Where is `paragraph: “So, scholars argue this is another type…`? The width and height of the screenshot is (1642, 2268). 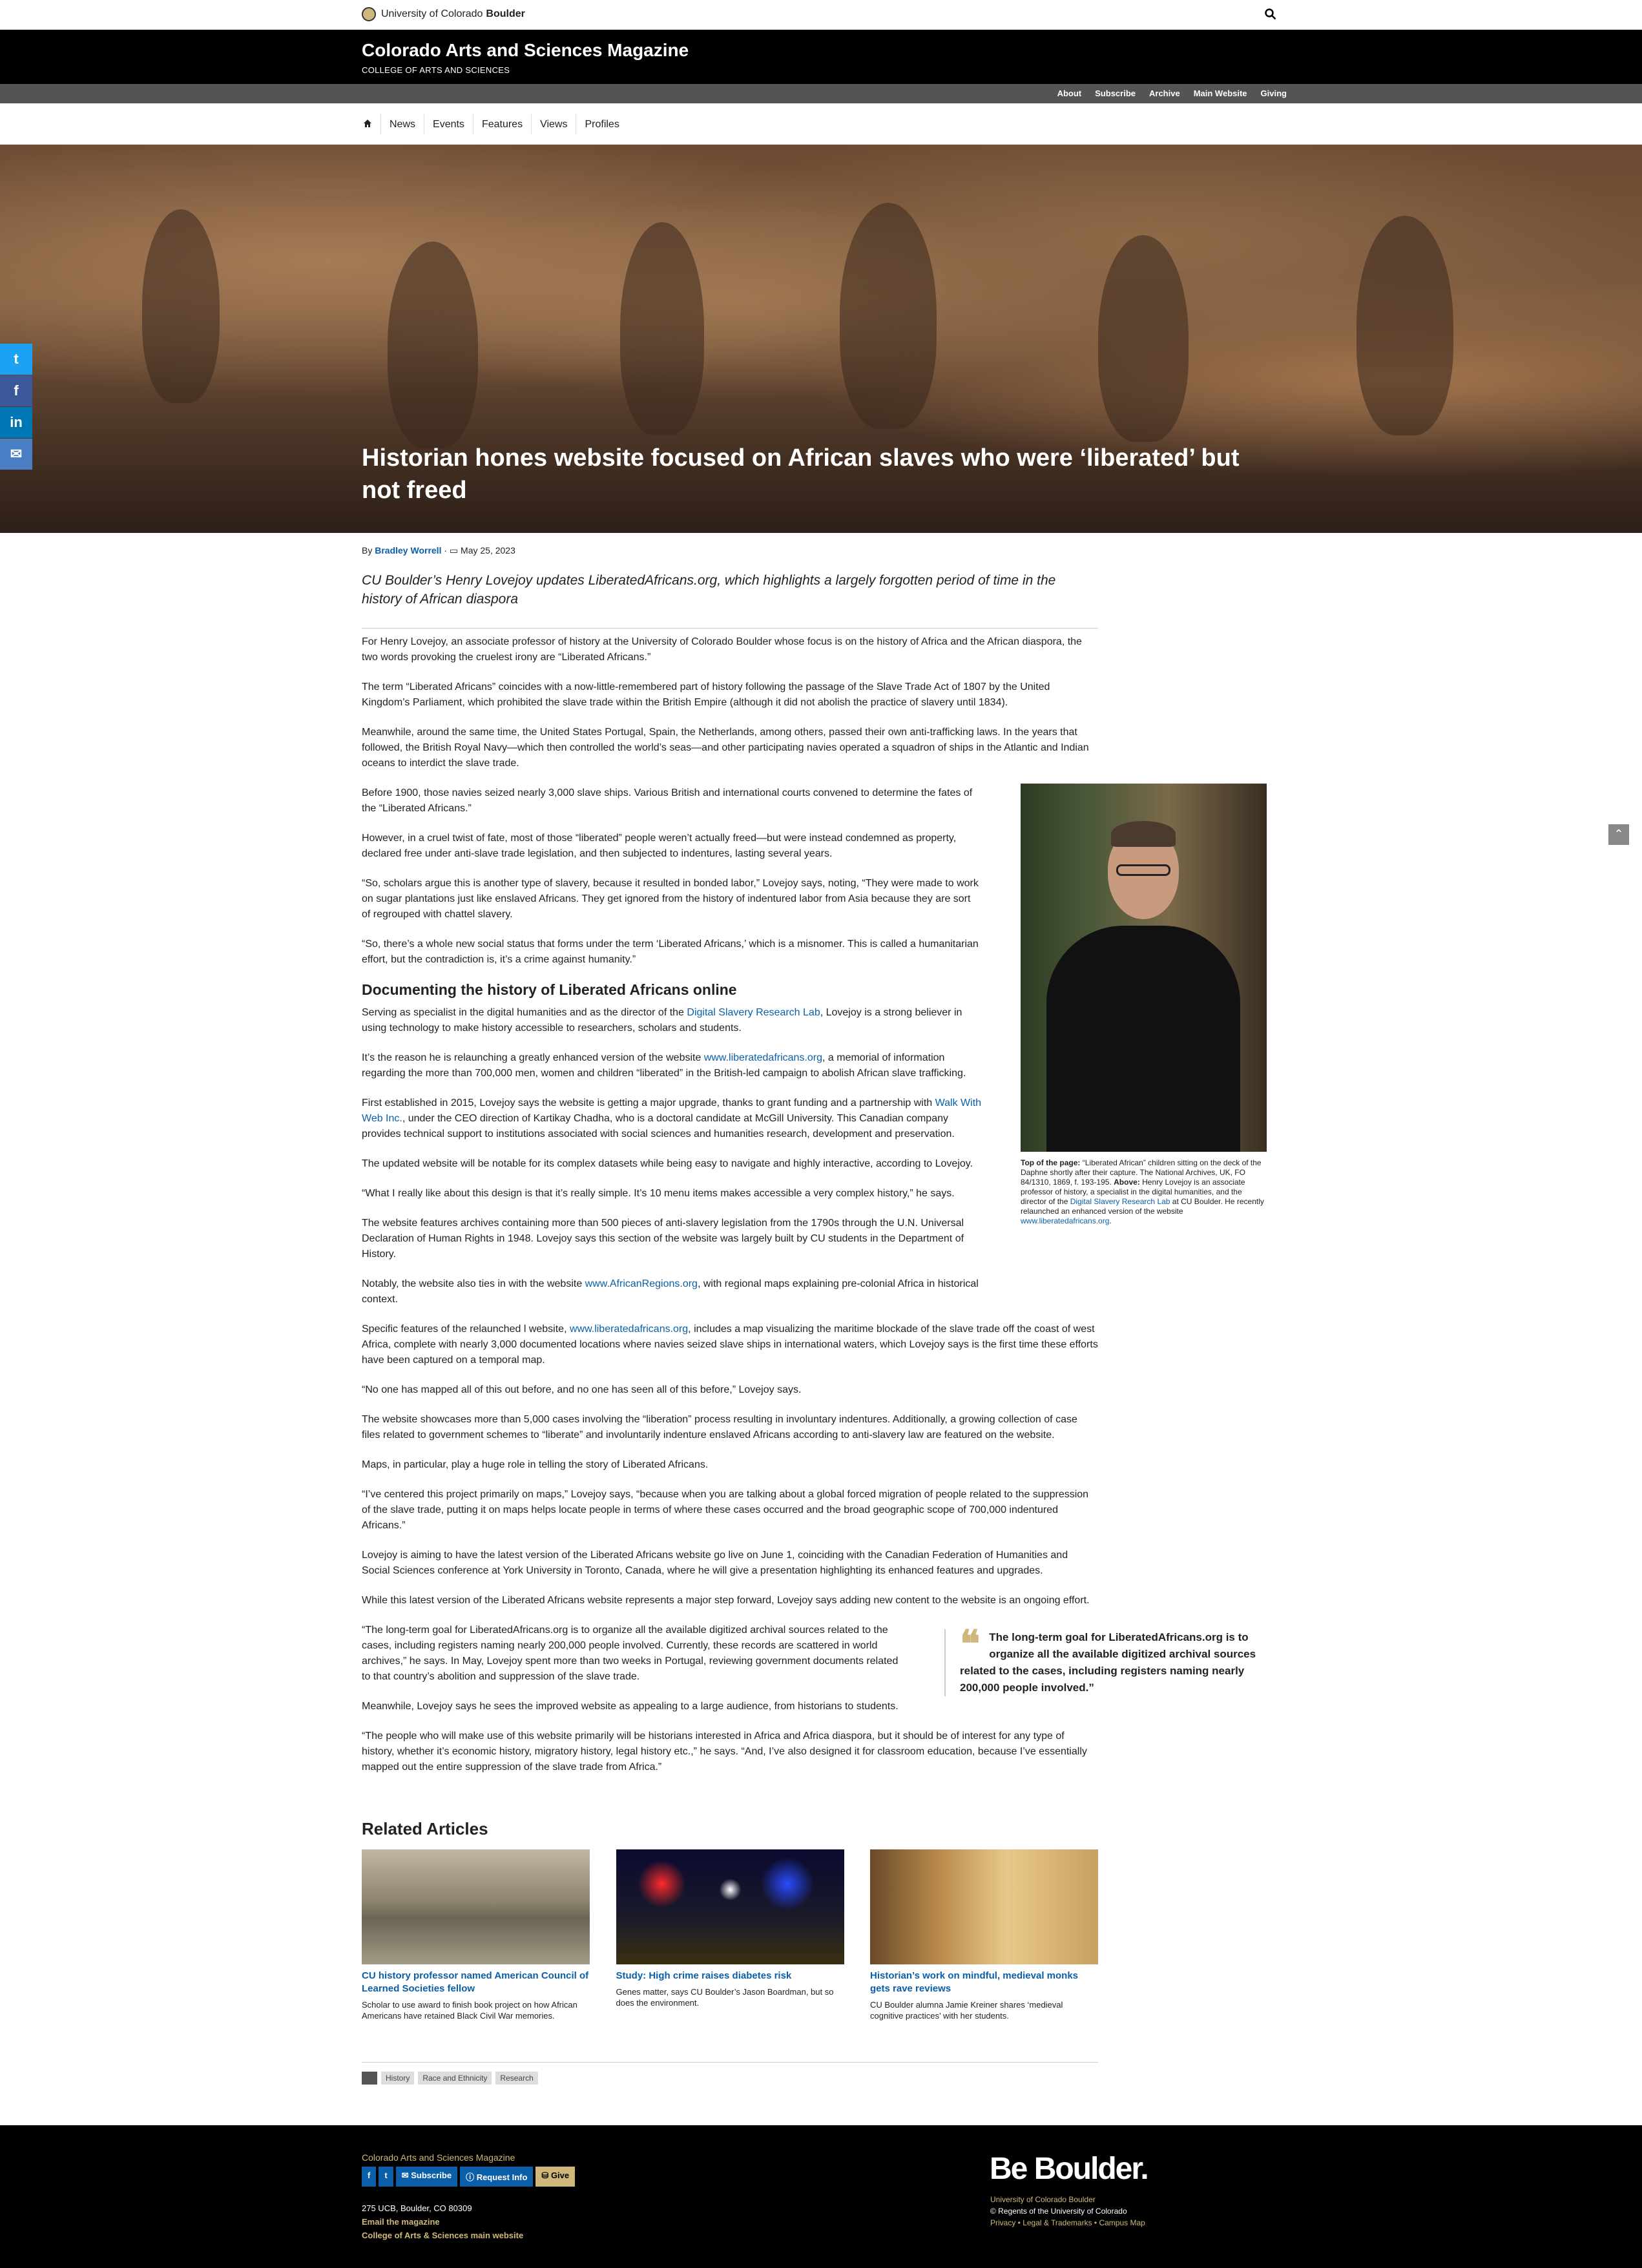 paragraph: “So, scholars argue this is another type… is located at coordinates (671, 899).